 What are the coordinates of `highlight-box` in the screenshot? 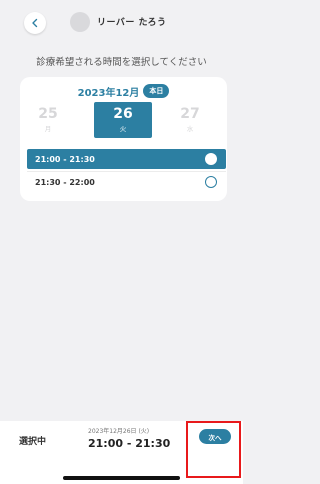 It's located at (213, 449).